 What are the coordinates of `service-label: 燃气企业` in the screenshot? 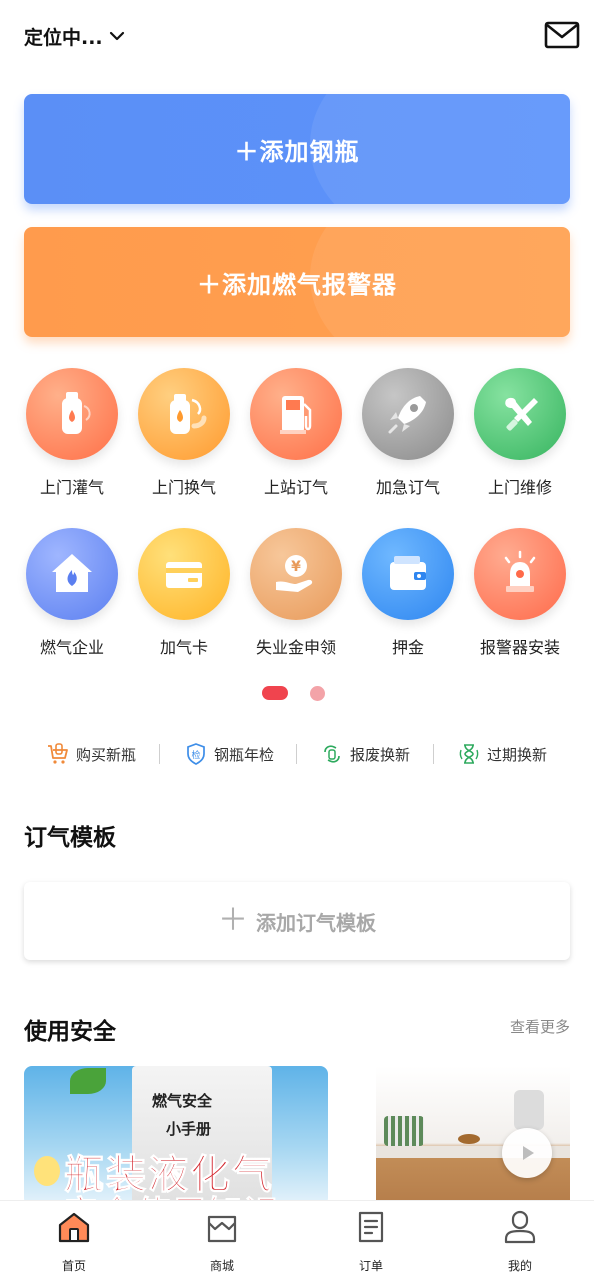 It's located at (71, 647).